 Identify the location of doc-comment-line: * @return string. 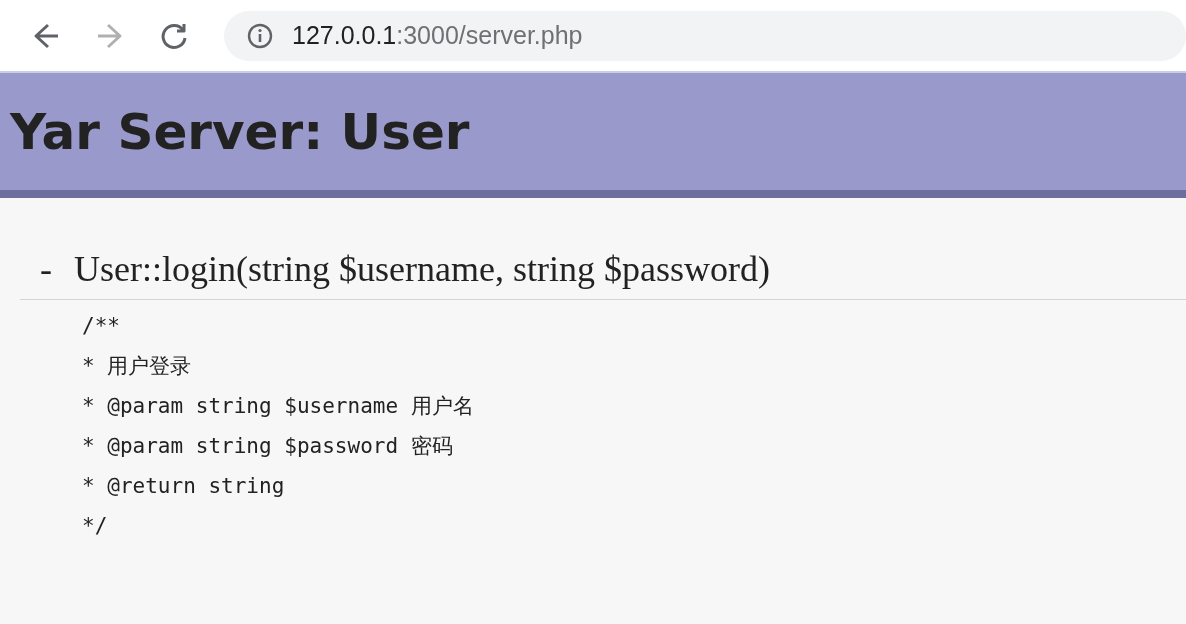
(183, 486).